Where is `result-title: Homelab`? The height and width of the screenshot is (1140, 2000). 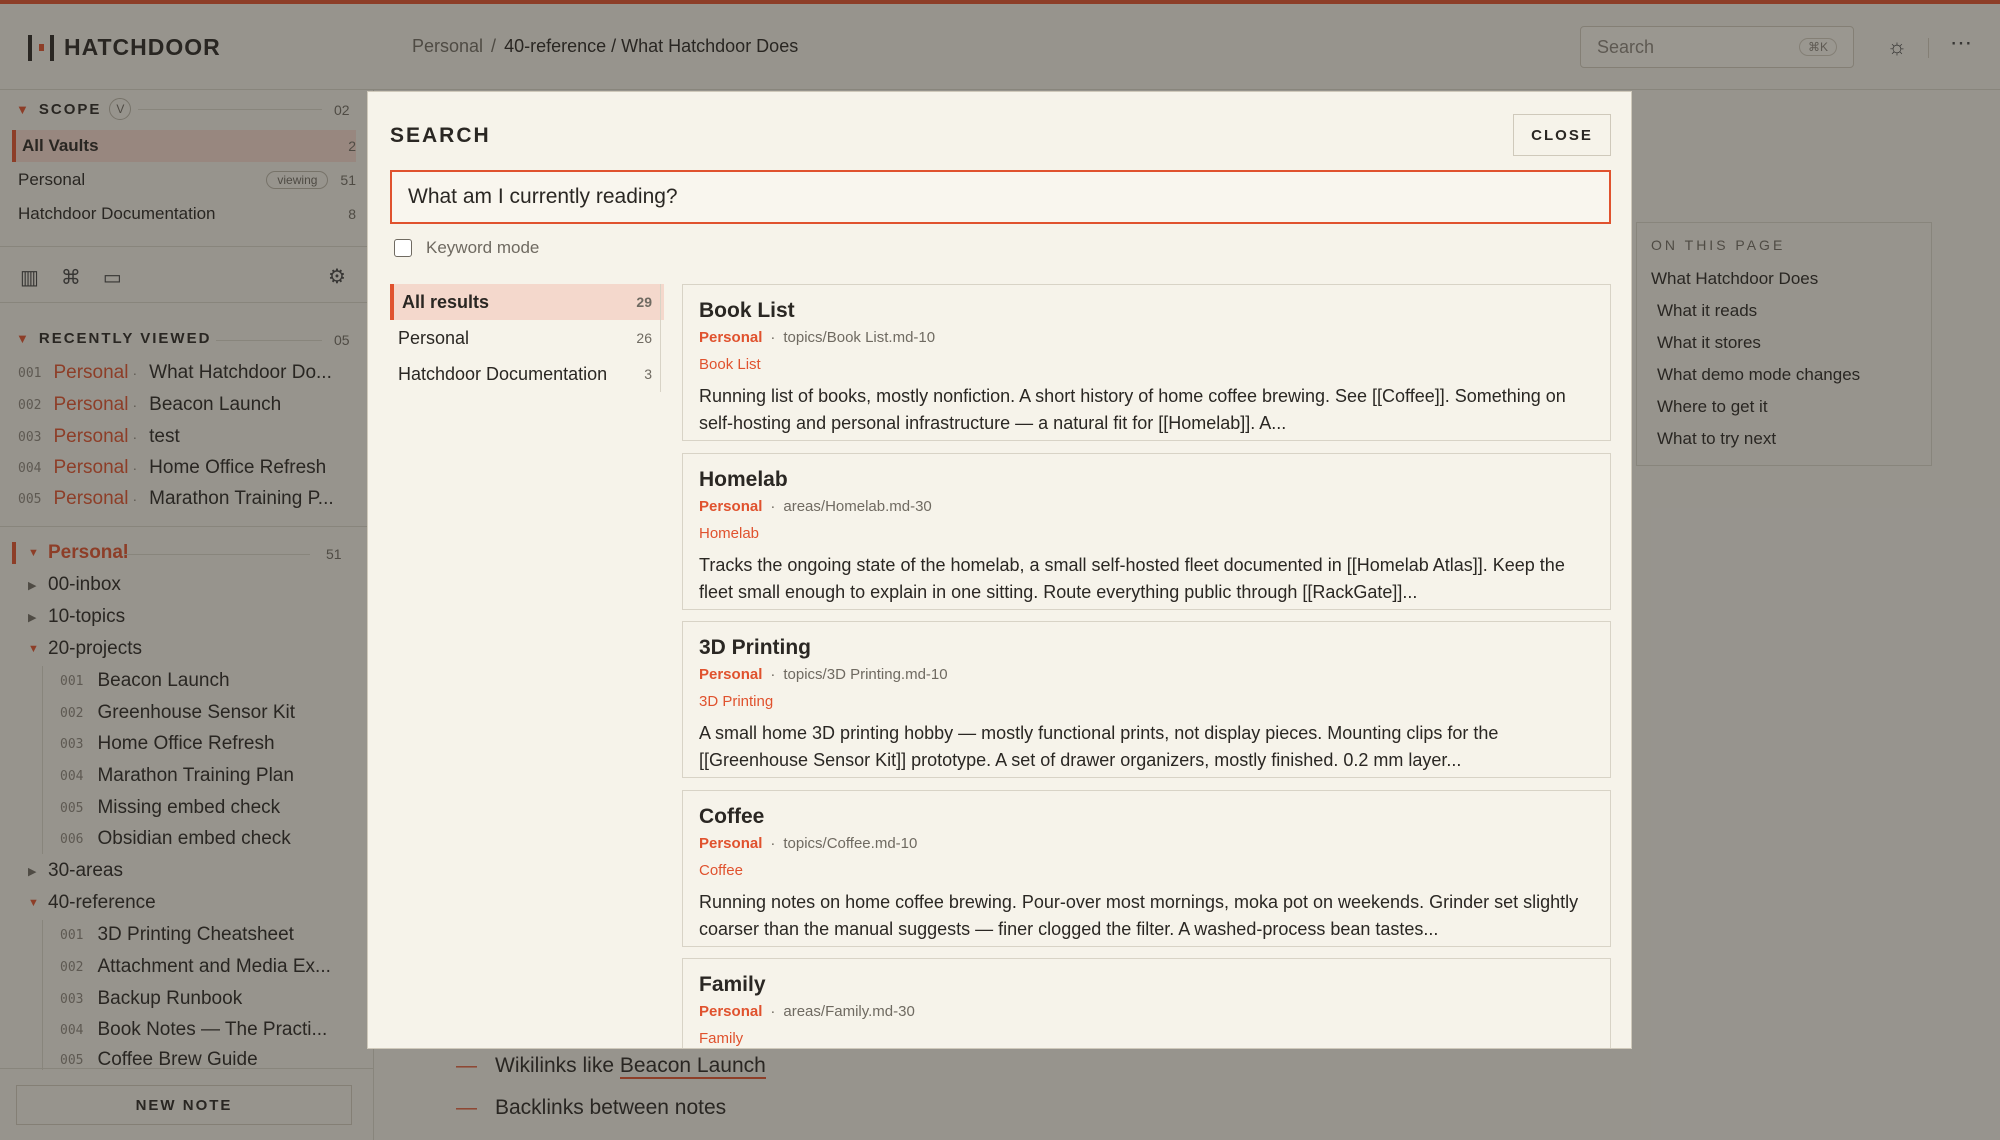
result-title: Homelab is located at coordinates (743, 479).